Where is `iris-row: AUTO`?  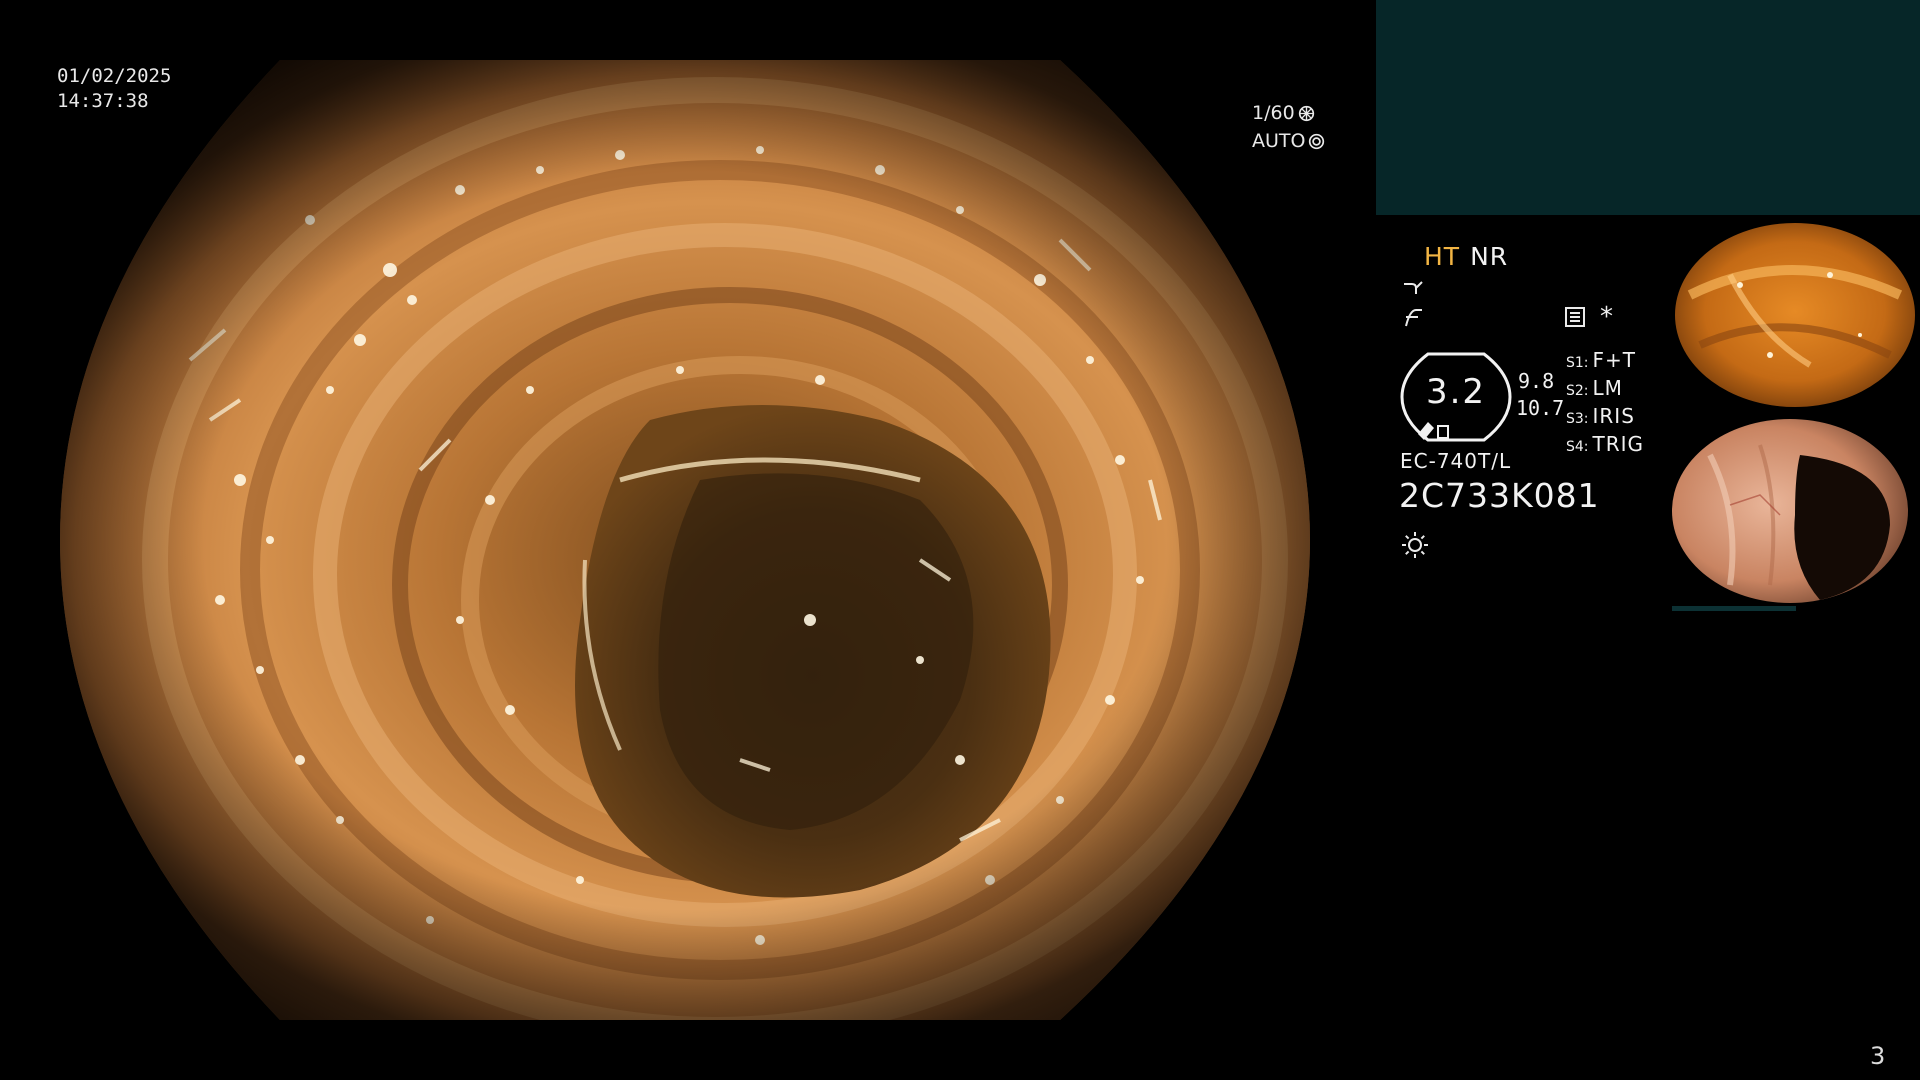 iris-row: AUTO is located at coordinates (1288, 141).